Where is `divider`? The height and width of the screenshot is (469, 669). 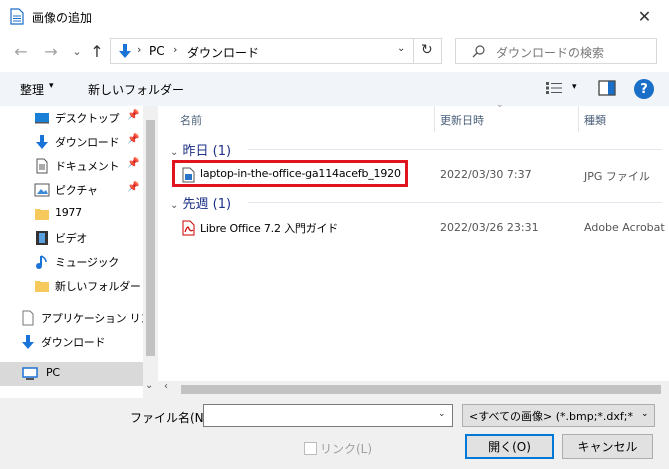 divider is located at coordinates (413, 51).